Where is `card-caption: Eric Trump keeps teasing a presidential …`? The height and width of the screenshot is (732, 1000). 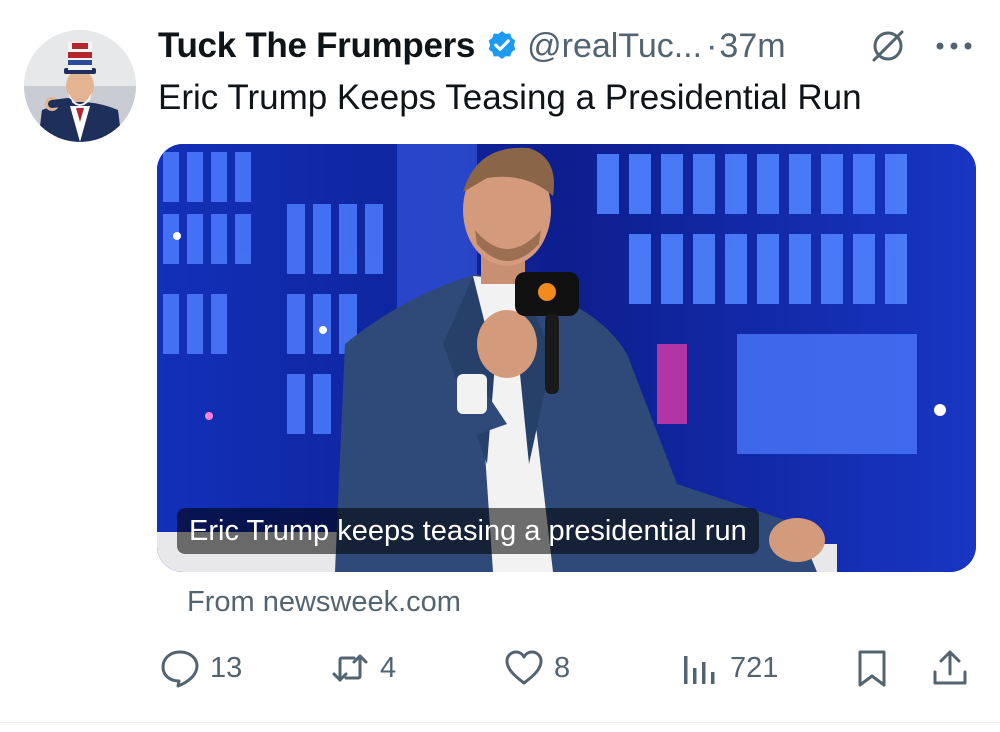
card-caption: Eric Trump keeps teasing a presidential … is located at coordinates (468, 531).